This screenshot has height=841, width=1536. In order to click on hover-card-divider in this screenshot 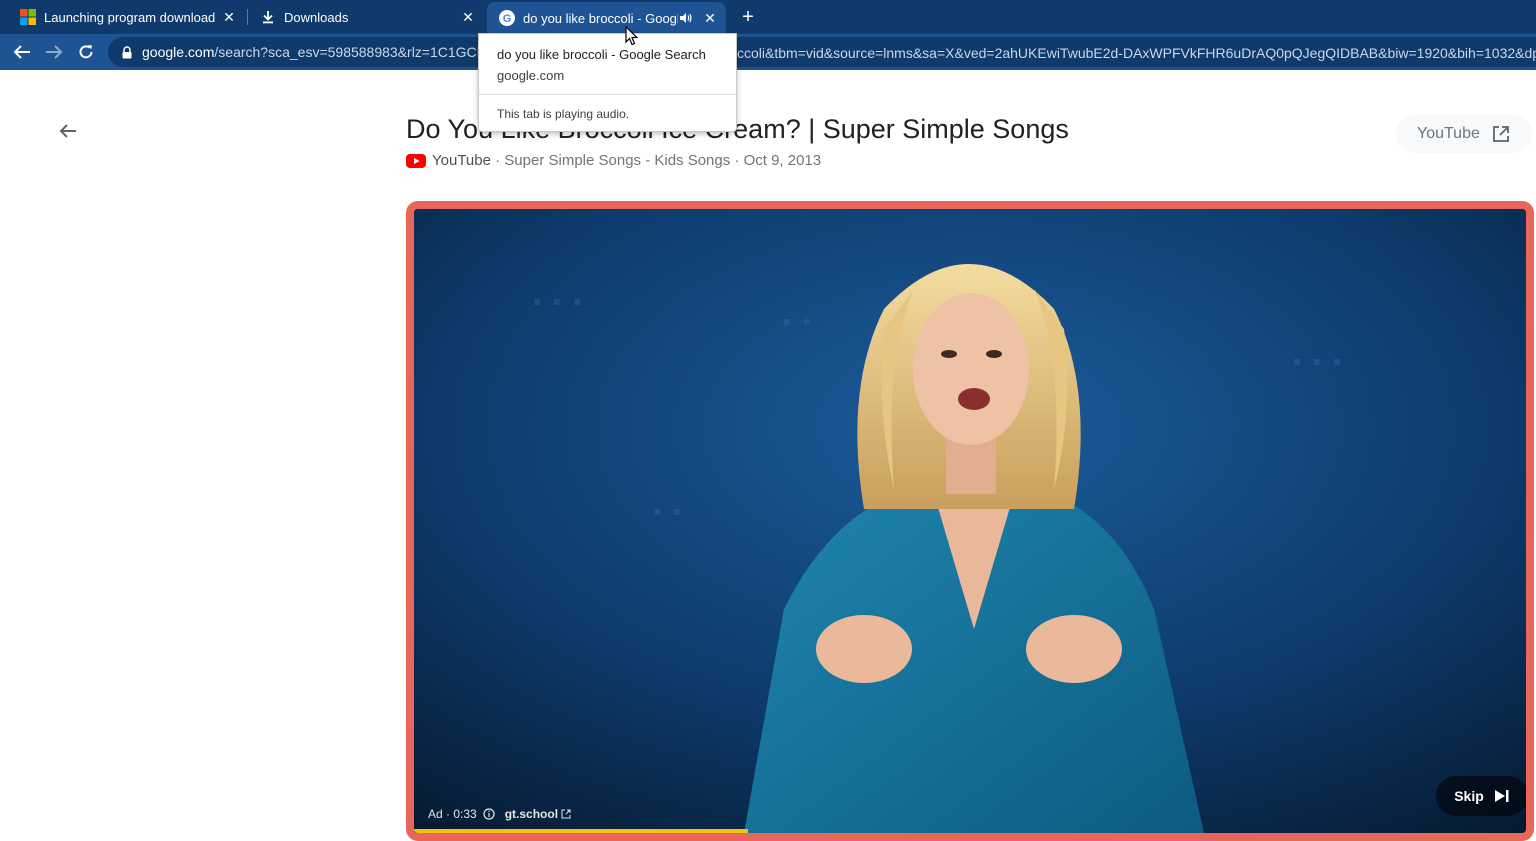, I will do `click(607, 94)`.